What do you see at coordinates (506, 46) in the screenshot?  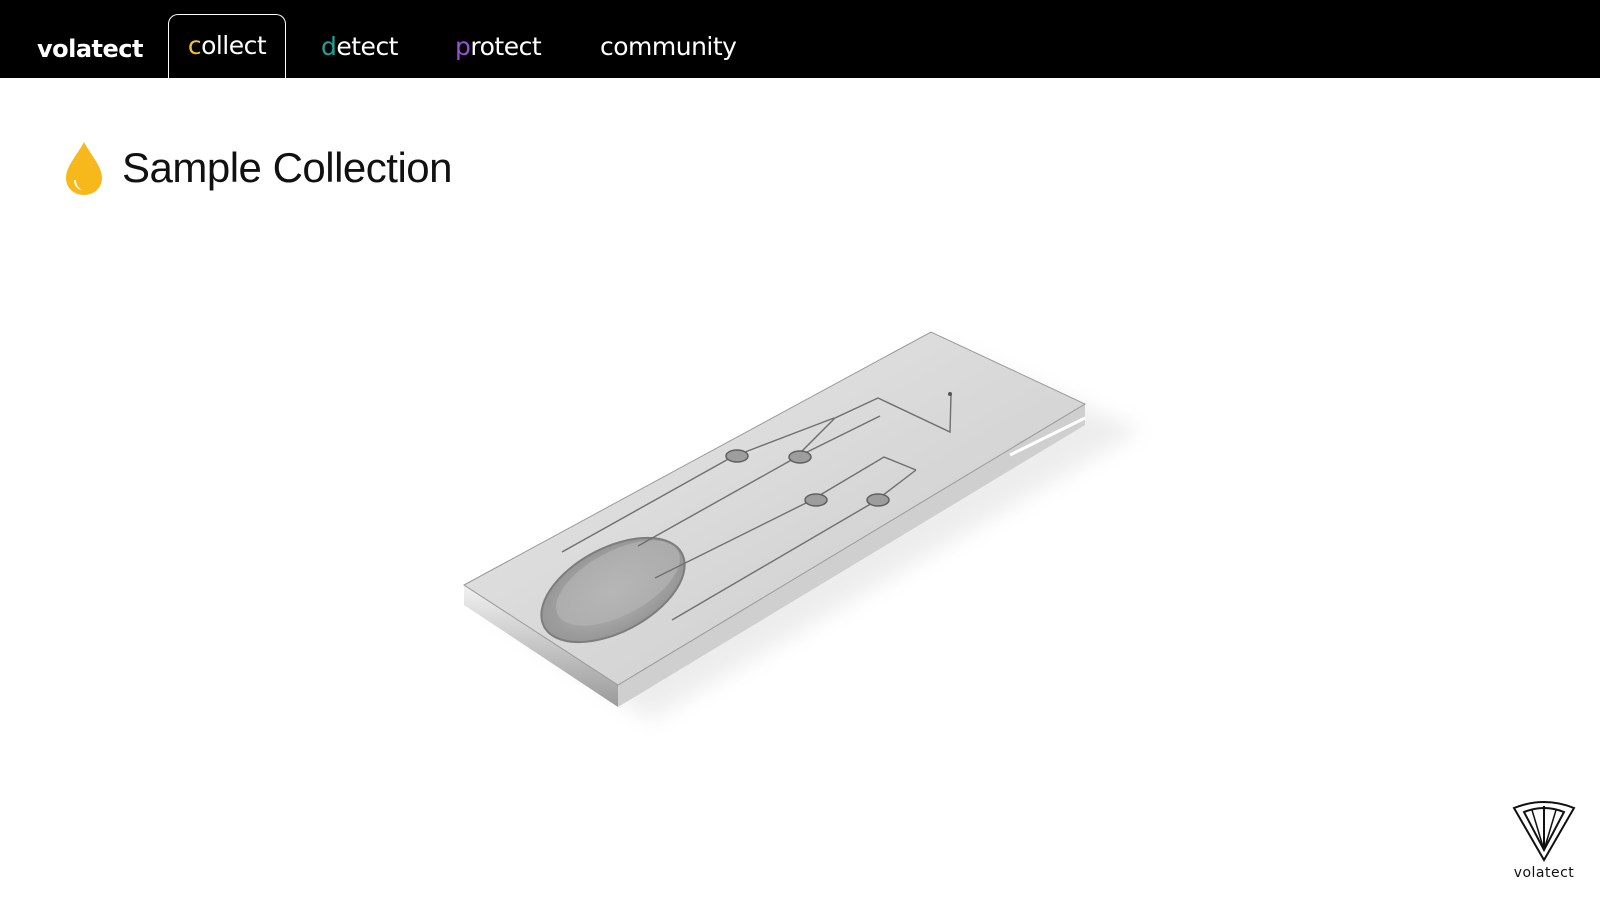 I see `tab-protect-label: rotect` at bounding box center [506, 46].